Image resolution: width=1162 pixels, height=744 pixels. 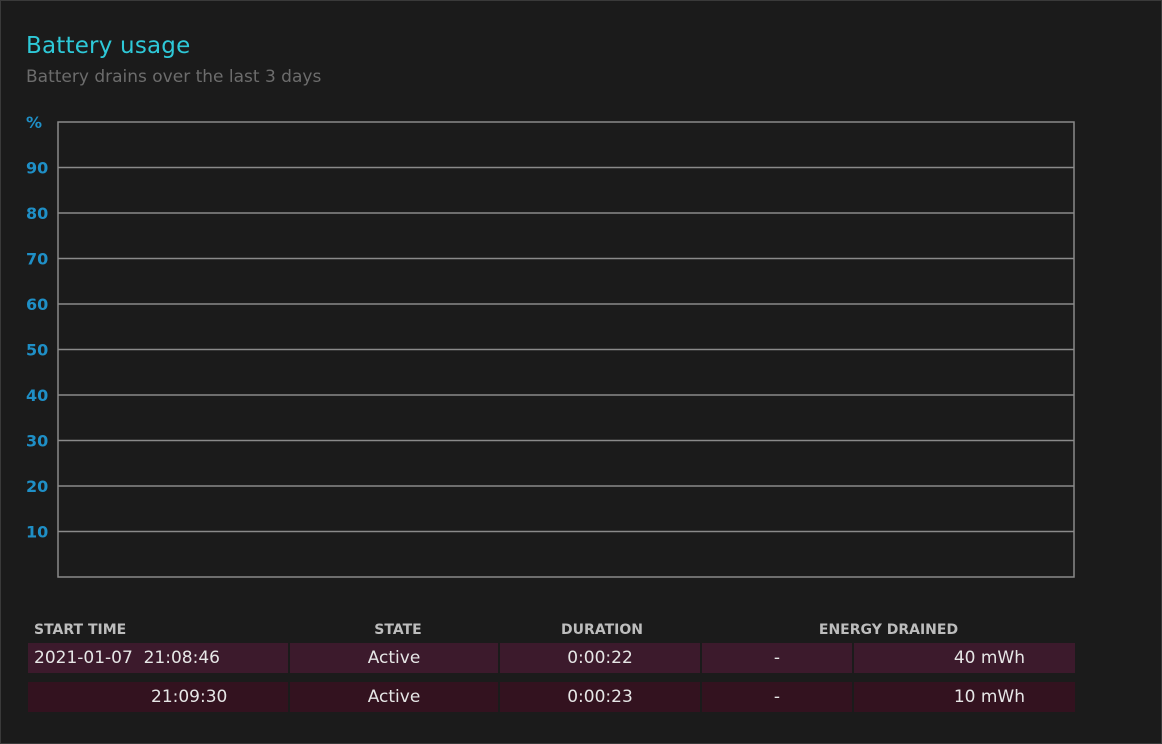 What do you see at coordinates (600, 658) in the screenshot?
I see `cell-duration: 0:00:22` at bounding box center [600, 658].